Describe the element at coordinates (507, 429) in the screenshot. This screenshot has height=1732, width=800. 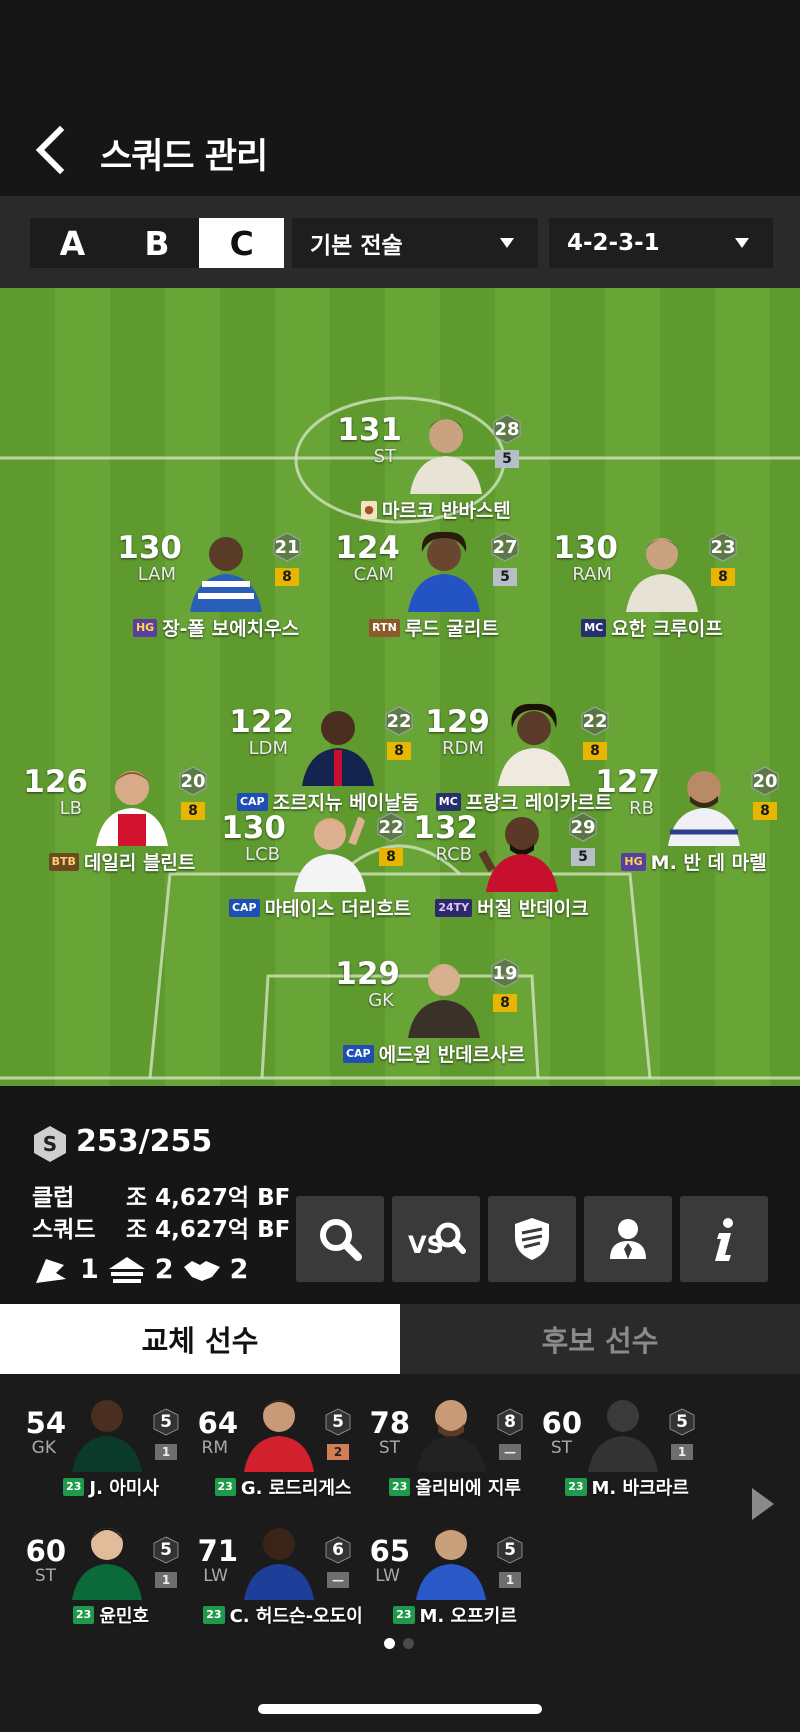
I see `team-color-hex-icon: 28` at that location.